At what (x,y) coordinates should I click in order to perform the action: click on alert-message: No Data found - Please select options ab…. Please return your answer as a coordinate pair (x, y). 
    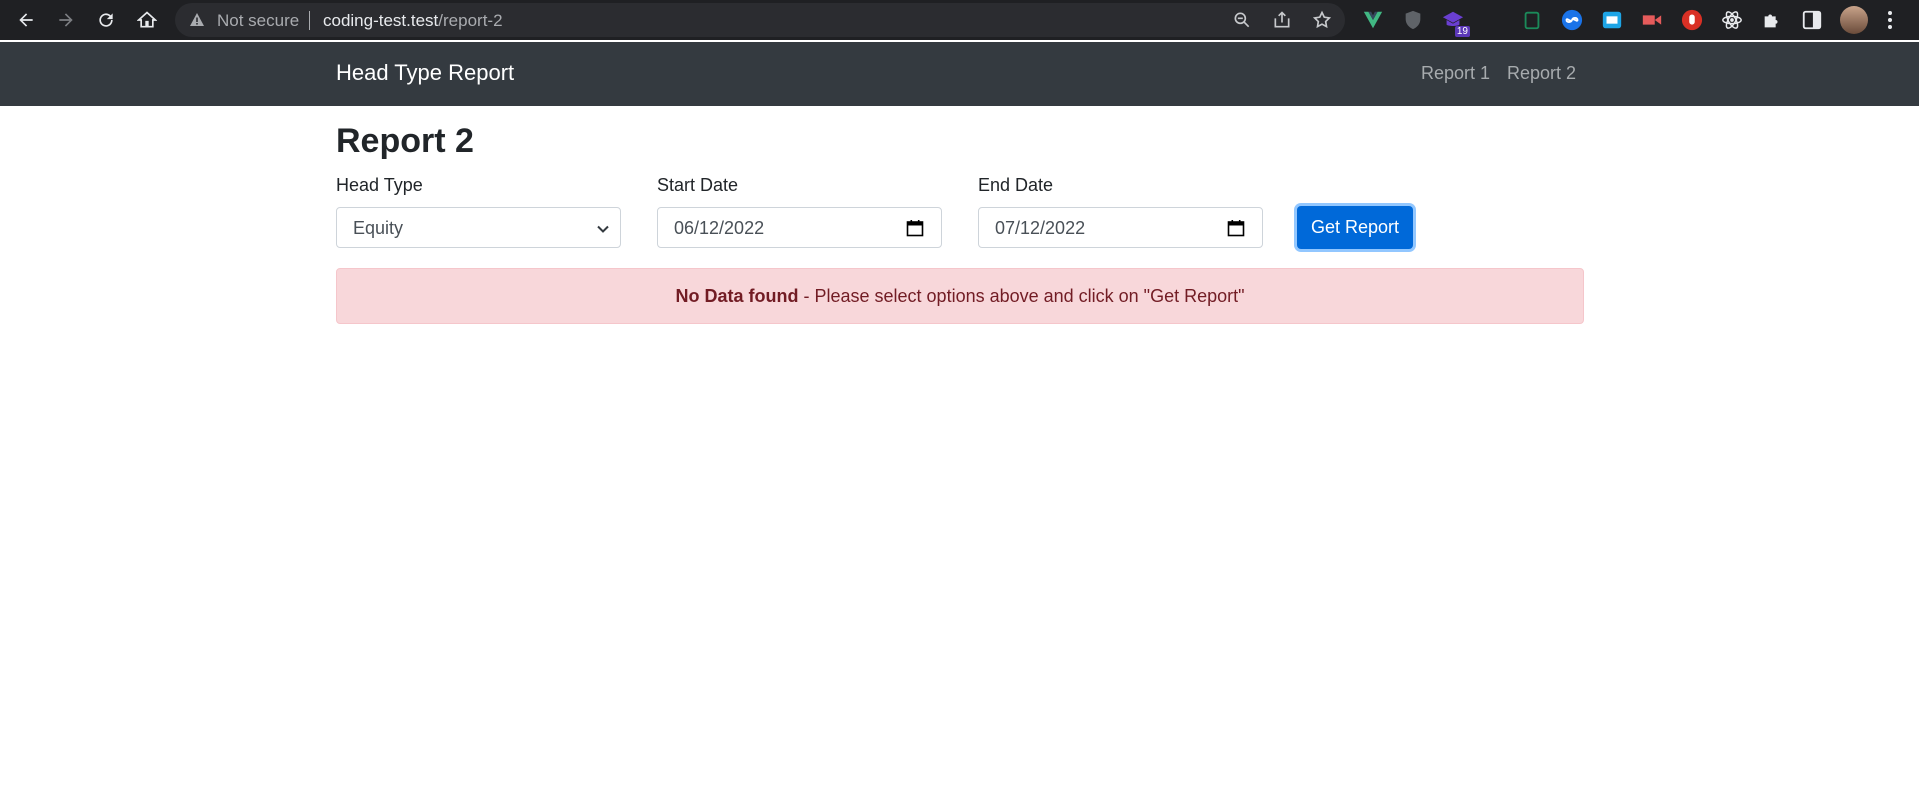
    Looking at the image, I should click on (959, 296).